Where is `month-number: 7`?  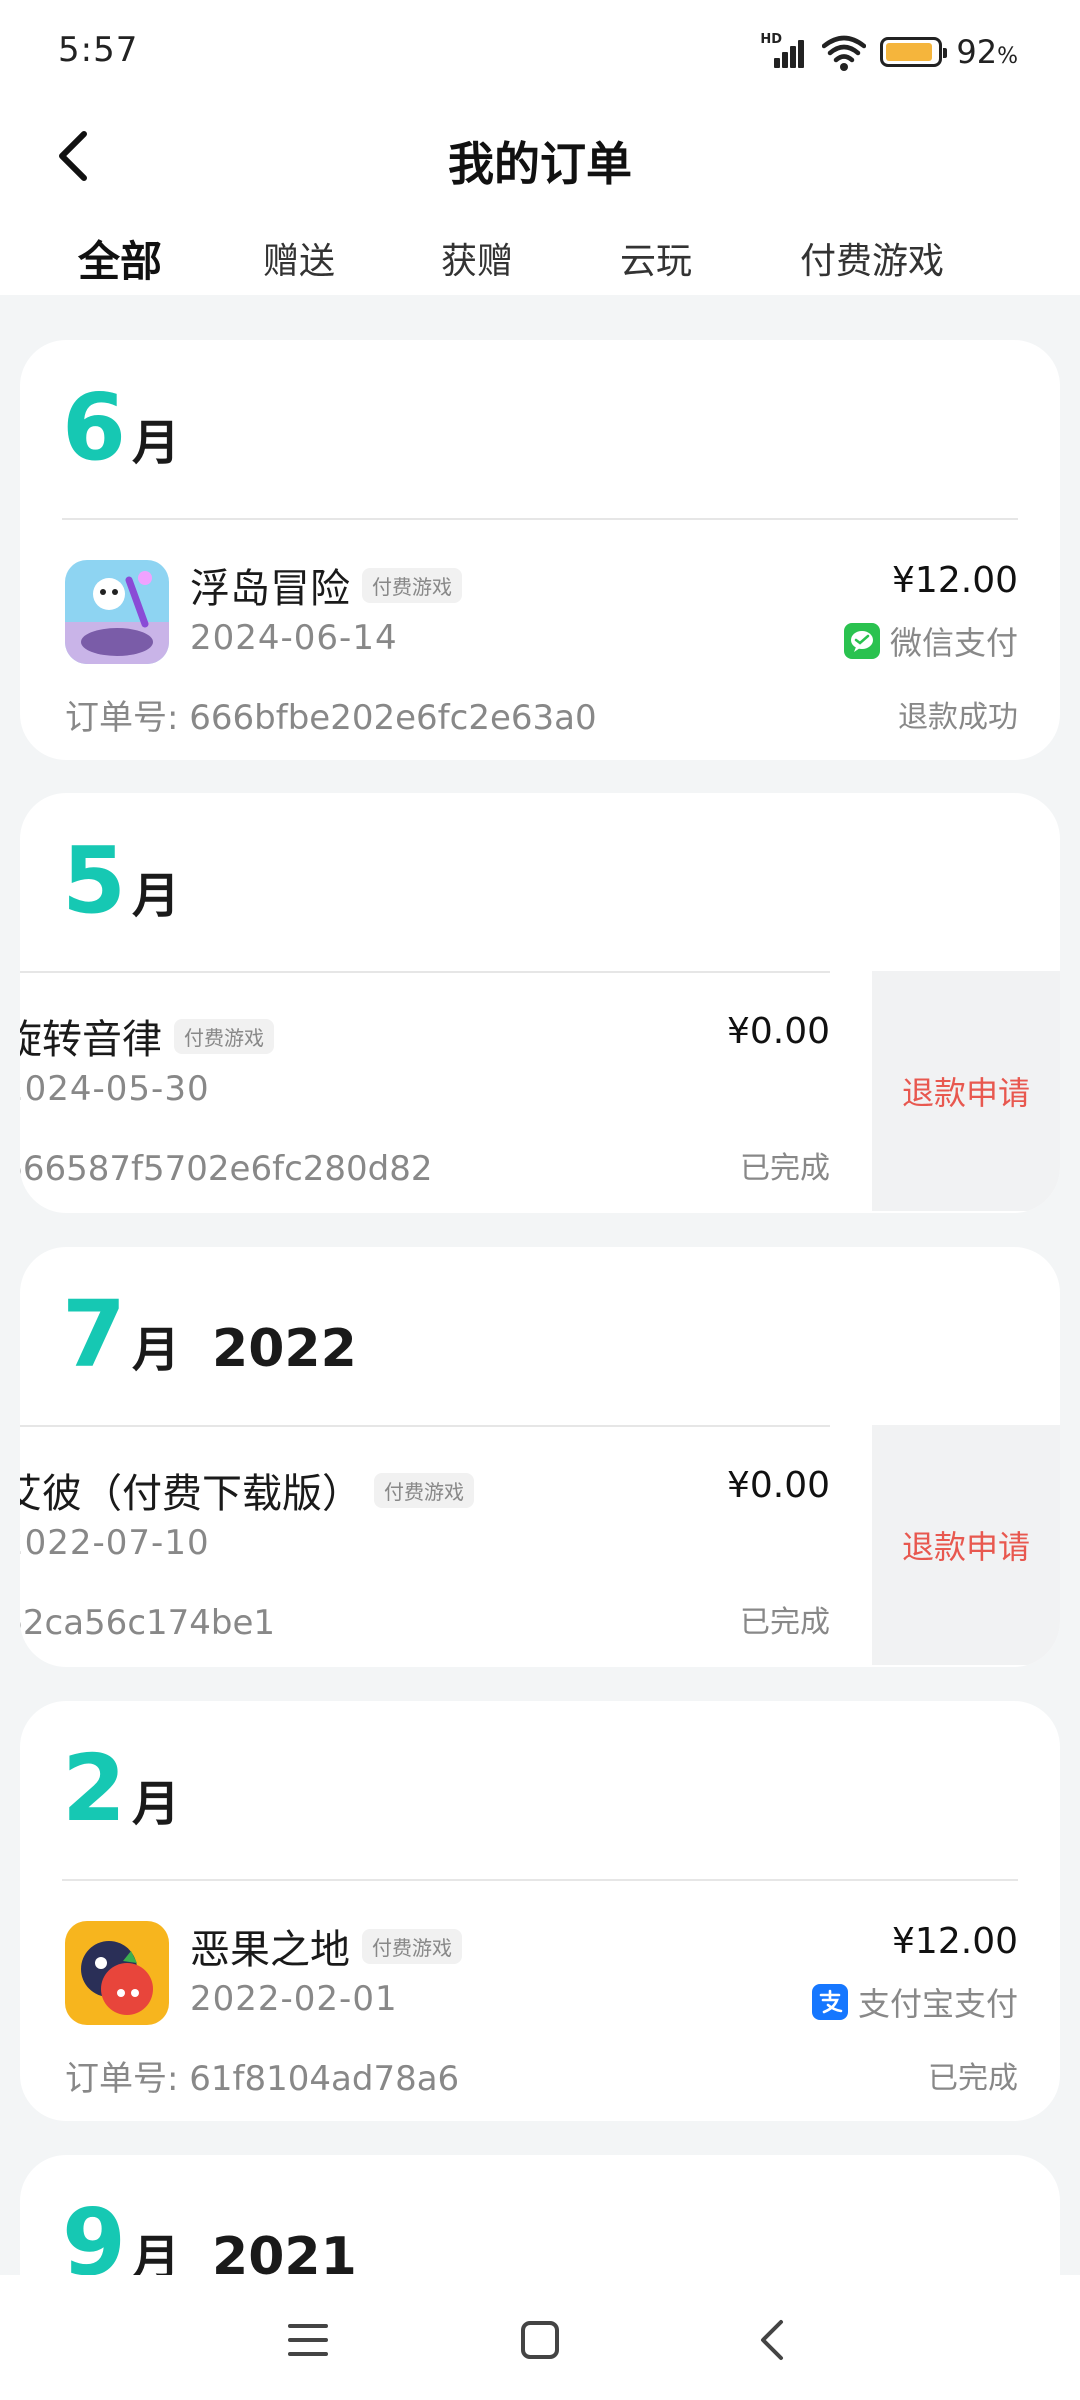
month-number: 7 is located at coordinates (94, 1334).